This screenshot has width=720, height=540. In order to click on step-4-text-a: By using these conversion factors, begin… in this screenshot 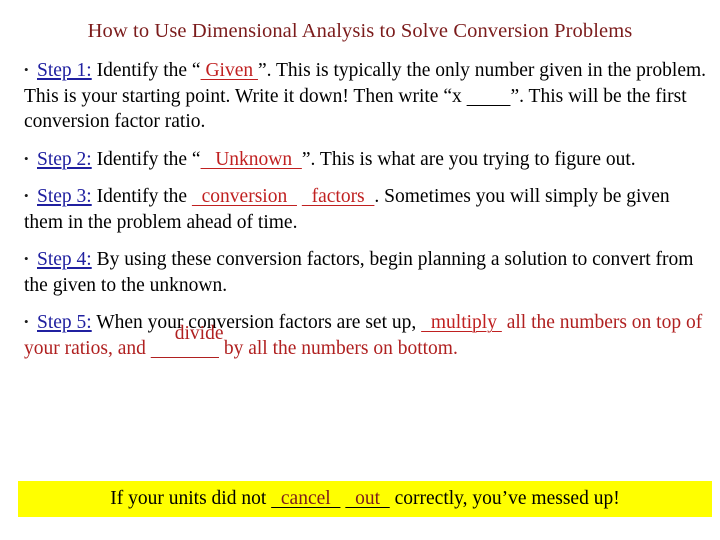, I will do `click(359, 272)`.